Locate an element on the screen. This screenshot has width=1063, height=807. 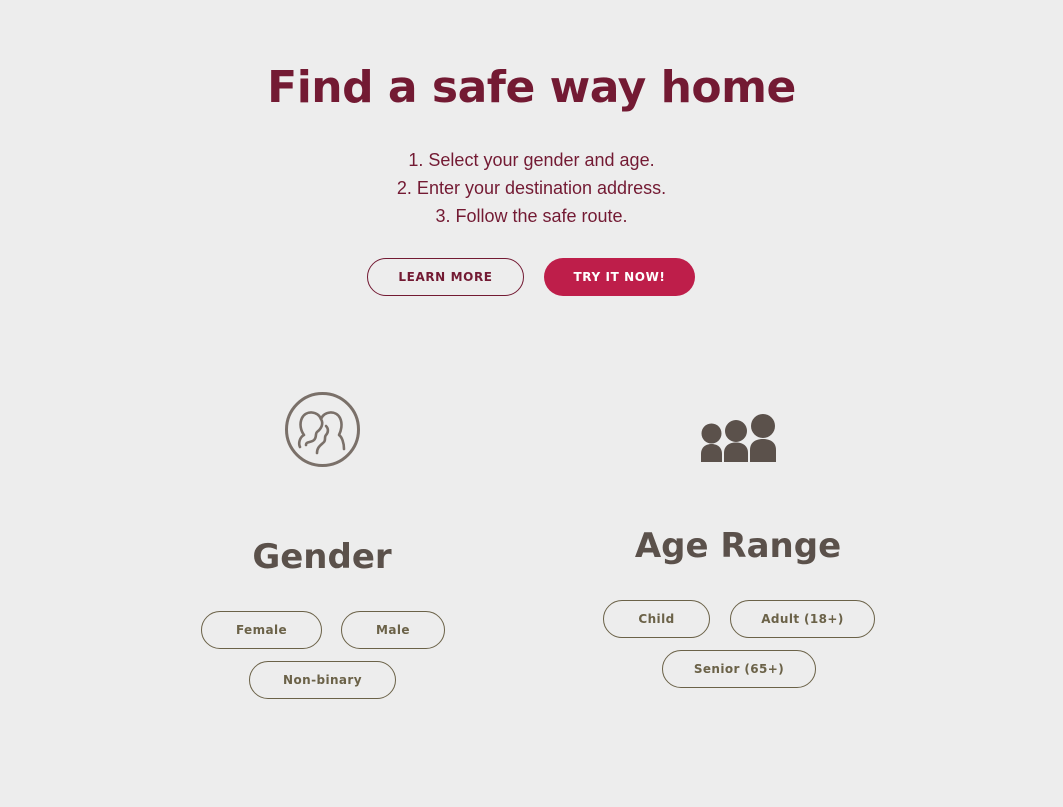
page-title: Find a safe way home is located at coordinates (531, 87).